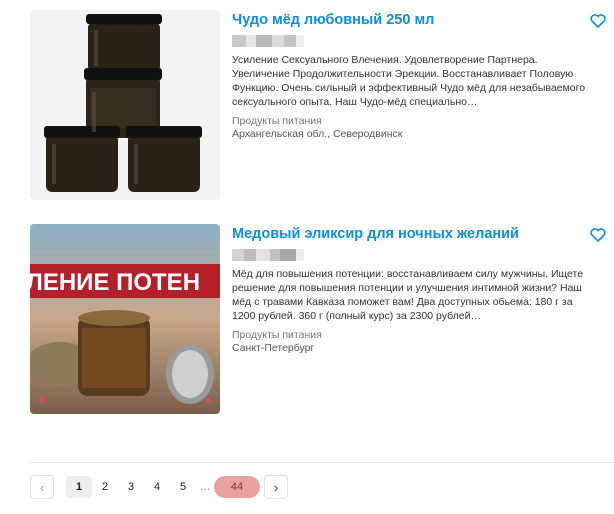 This screenshot has height=514, width=614. I want to click on page-button: 1, so click(79, 487).